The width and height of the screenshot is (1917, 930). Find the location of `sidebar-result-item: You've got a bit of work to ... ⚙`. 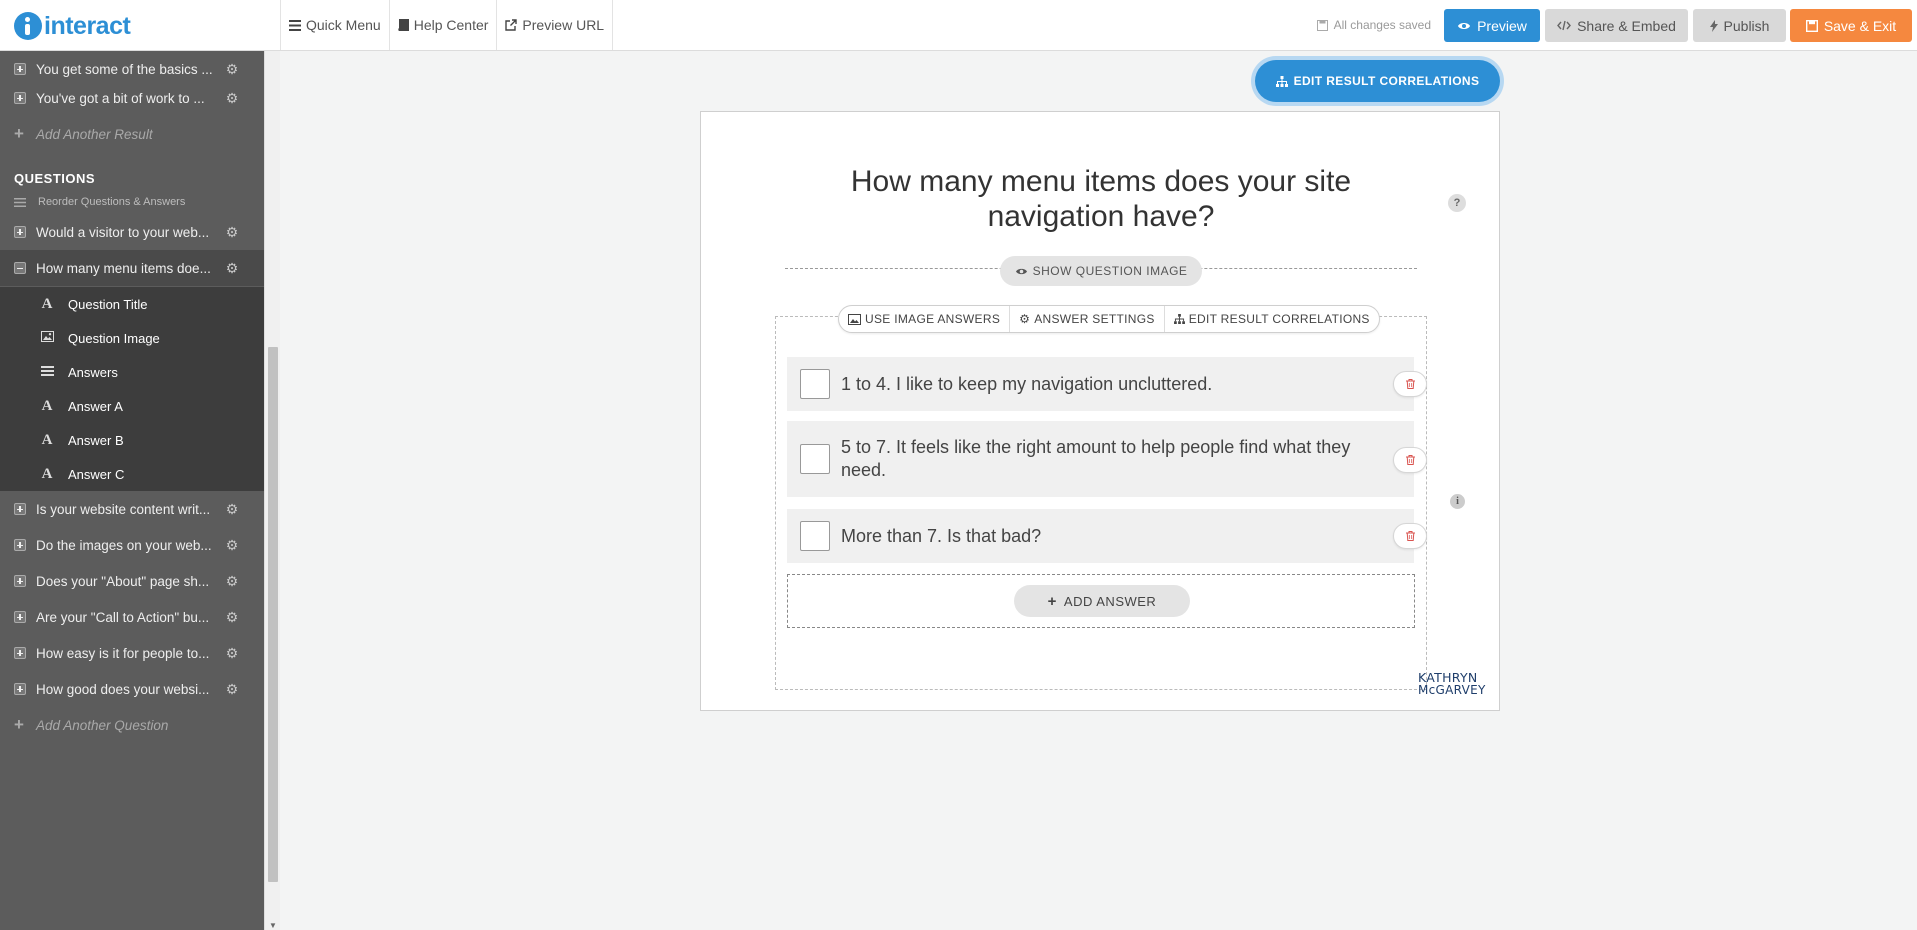

sidebar-result-item: You've got a bit of work to ... ⚙ is located at coordinates (132, 98).